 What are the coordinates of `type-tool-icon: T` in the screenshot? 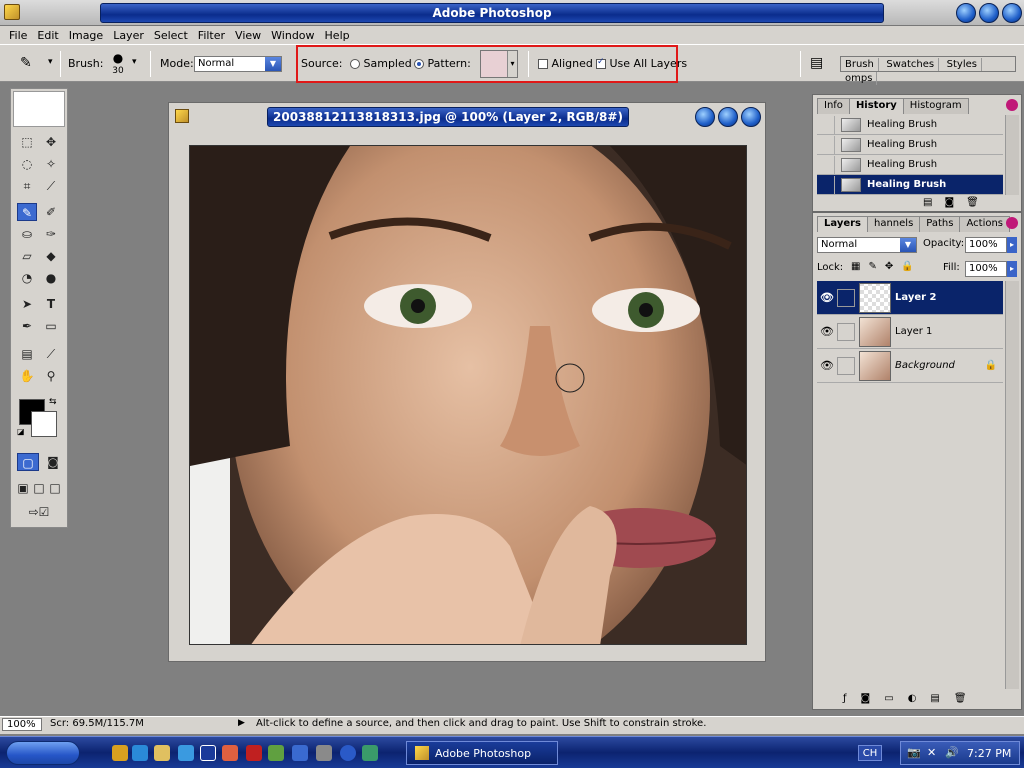 It's located at (51, 304).